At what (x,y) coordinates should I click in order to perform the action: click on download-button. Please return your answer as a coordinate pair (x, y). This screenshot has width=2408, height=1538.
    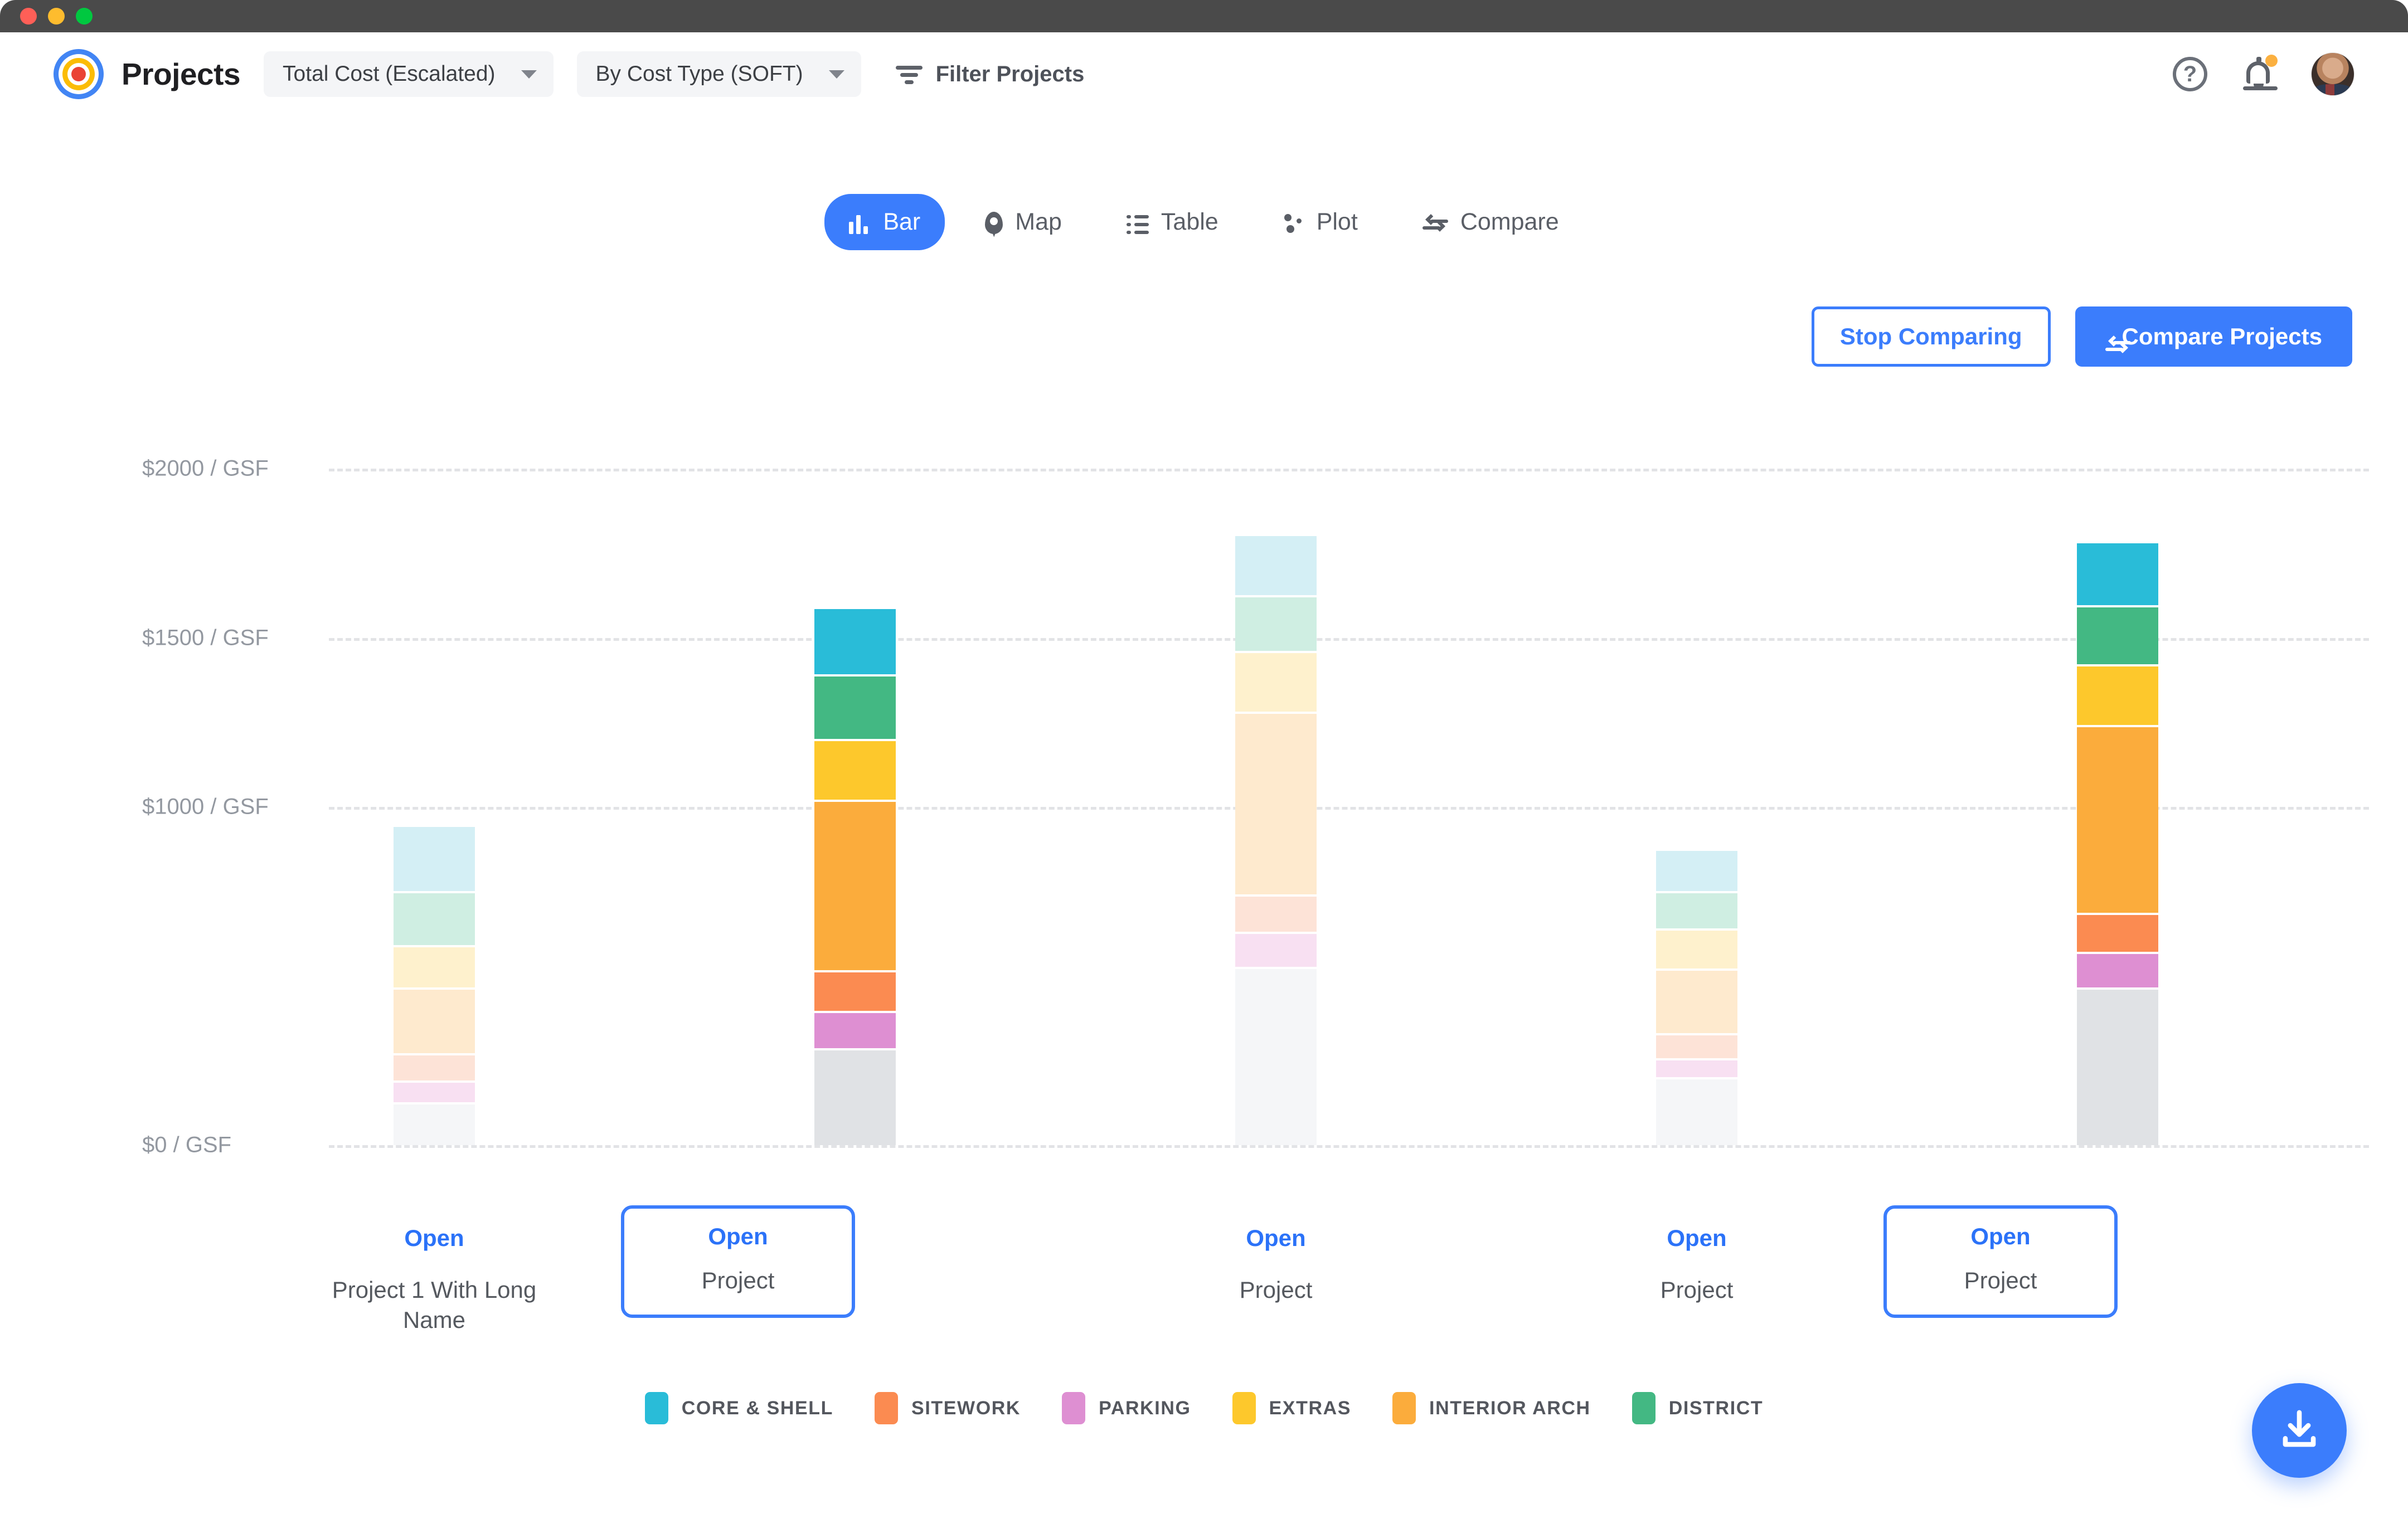
    Looking at the image, I should click on (2300, 1430).